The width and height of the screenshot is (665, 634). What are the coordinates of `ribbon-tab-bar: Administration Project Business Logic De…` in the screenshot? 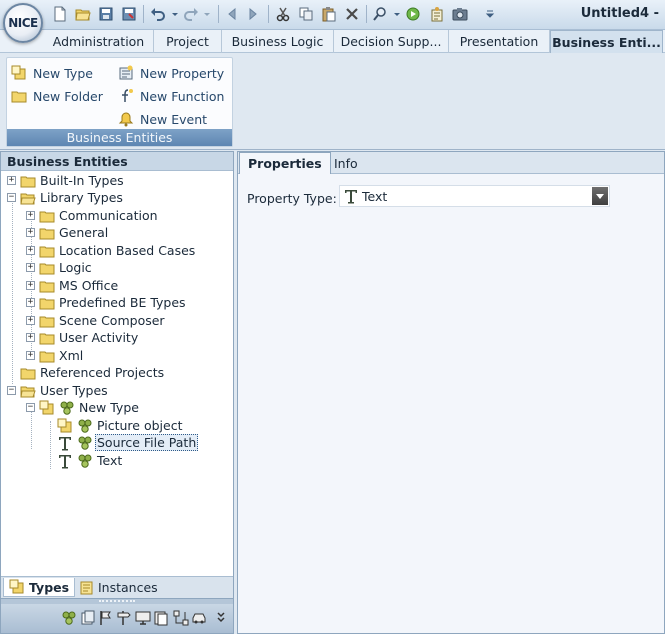 It's located at (332, 41).